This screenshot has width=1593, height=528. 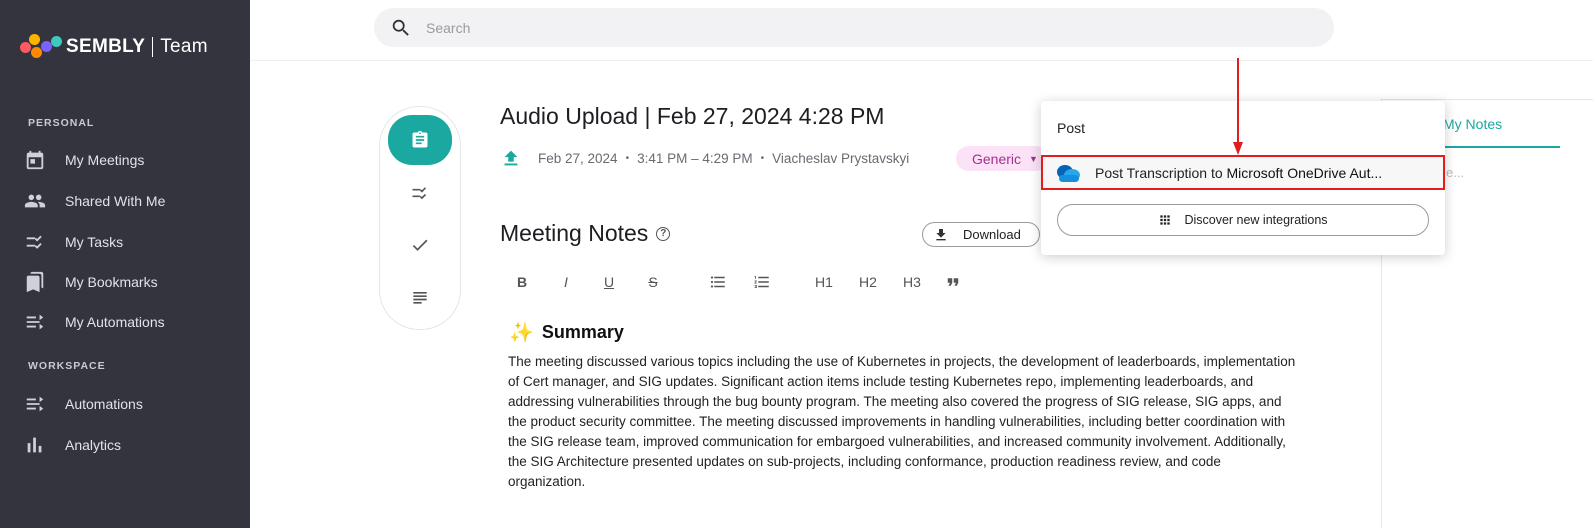 What do you see at coordinates (521, 333) in the screenshot?
I see `sparkle-icon: ✨` at bounding box center [521, 333].